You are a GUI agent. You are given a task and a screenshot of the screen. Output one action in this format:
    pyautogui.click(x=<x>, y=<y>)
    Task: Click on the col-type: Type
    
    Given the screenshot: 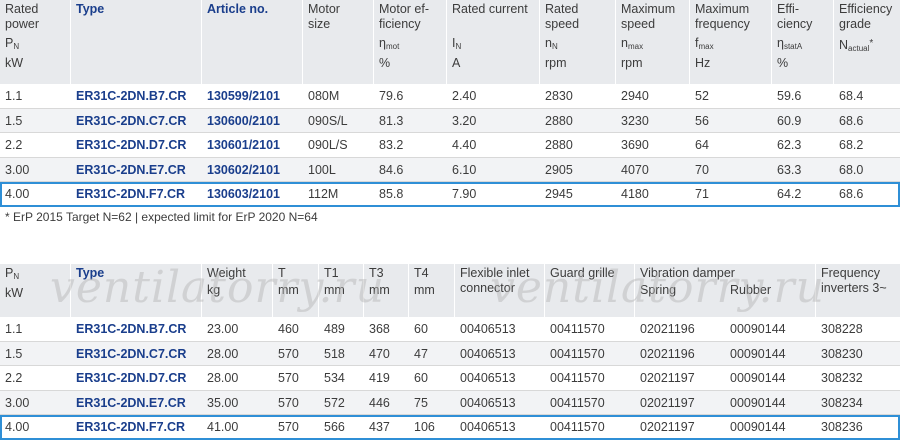 What is the action you would take?
    pyautogui.click(x=136, y=290)
    